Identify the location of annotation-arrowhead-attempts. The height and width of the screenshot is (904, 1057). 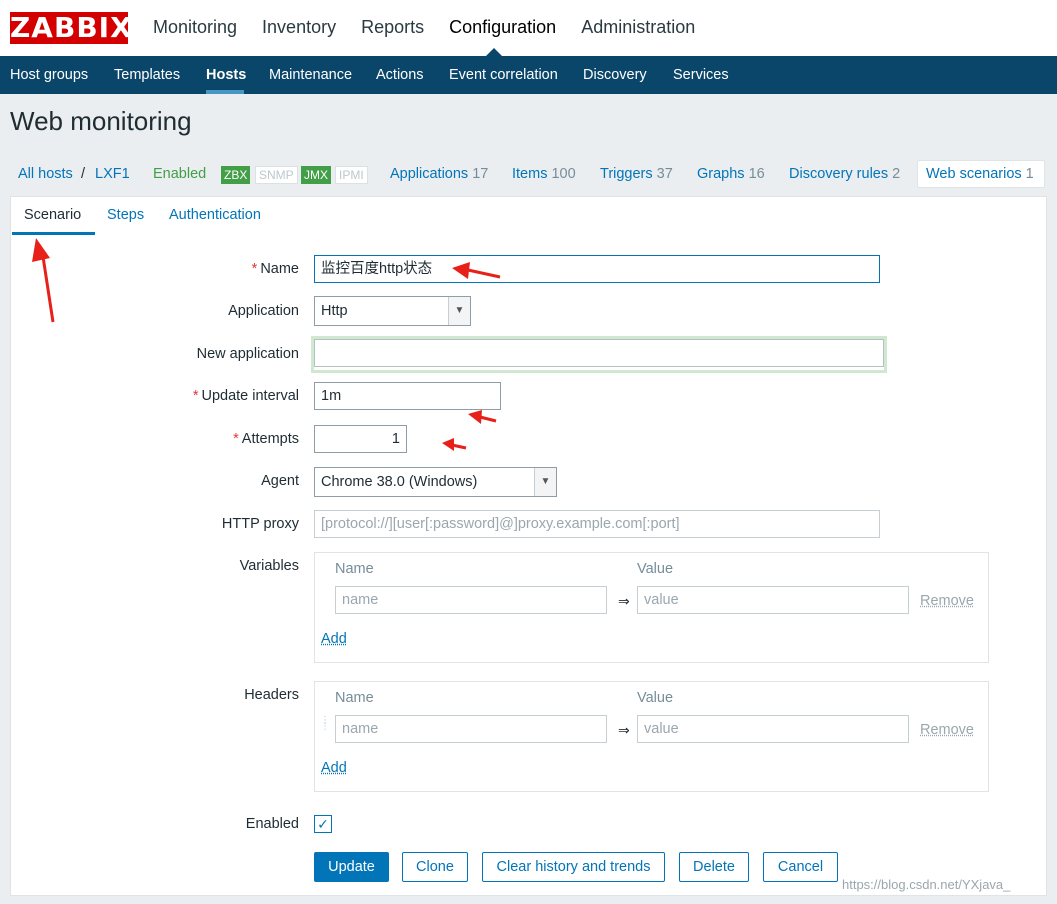
(448, 444).